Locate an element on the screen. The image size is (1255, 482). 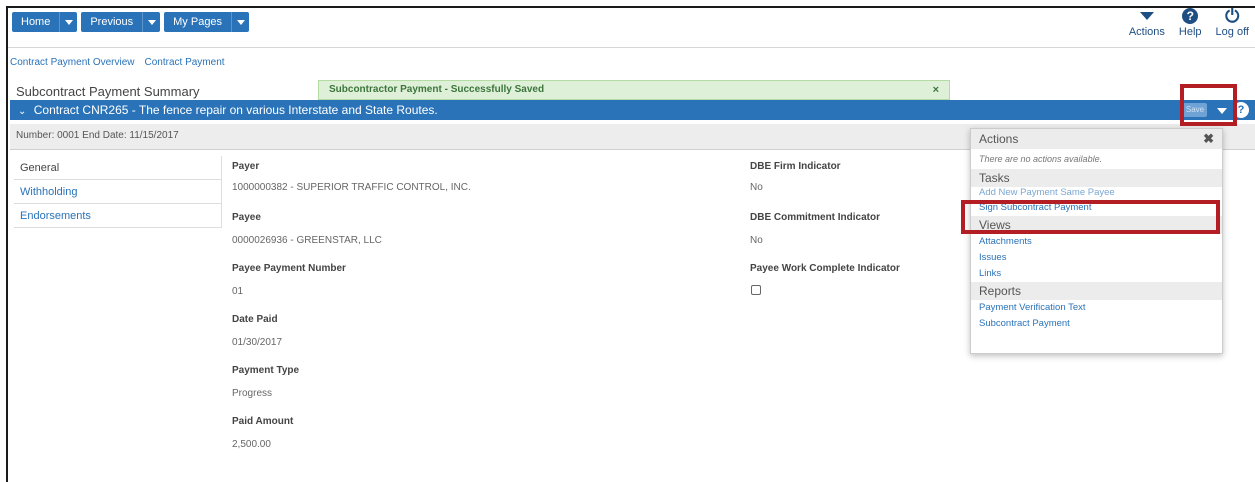
dbe-firm-indicator-value: No is located at coordinates (756, 187).